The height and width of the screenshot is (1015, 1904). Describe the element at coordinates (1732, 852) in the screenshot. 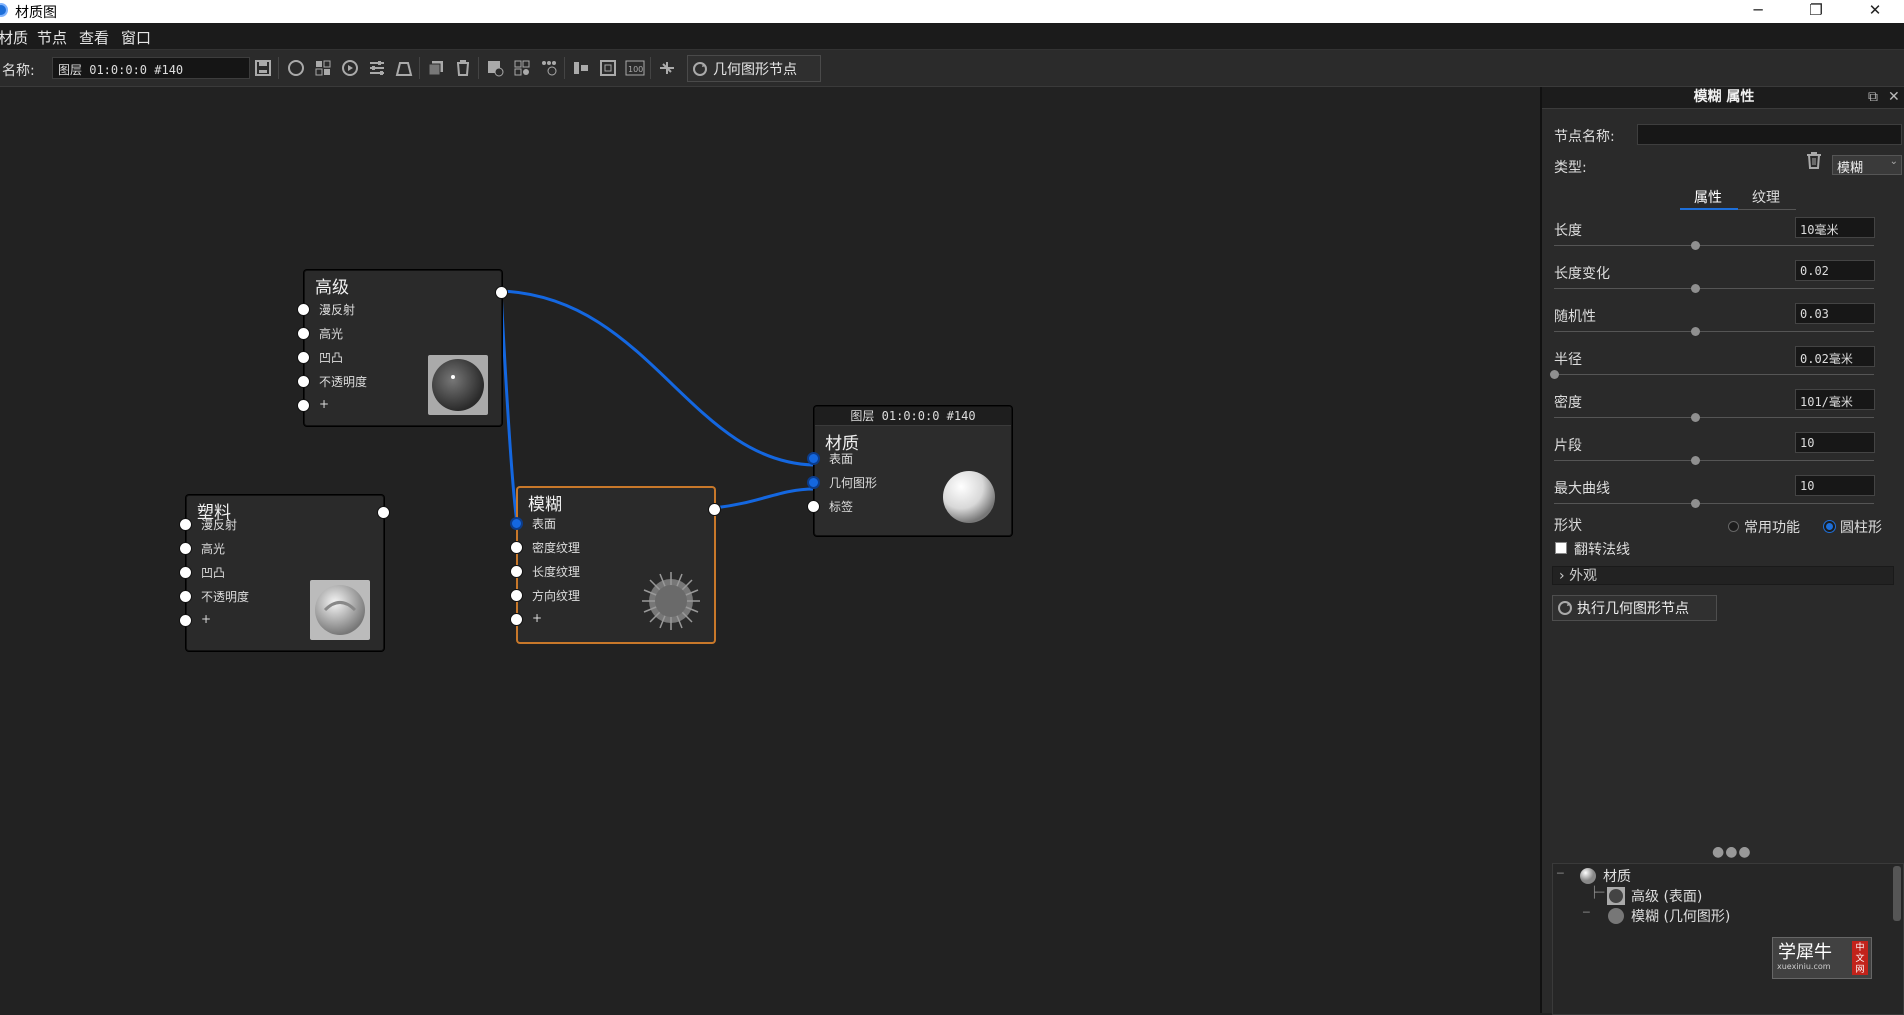

I see `splitter-handle: ●●●` at that location.